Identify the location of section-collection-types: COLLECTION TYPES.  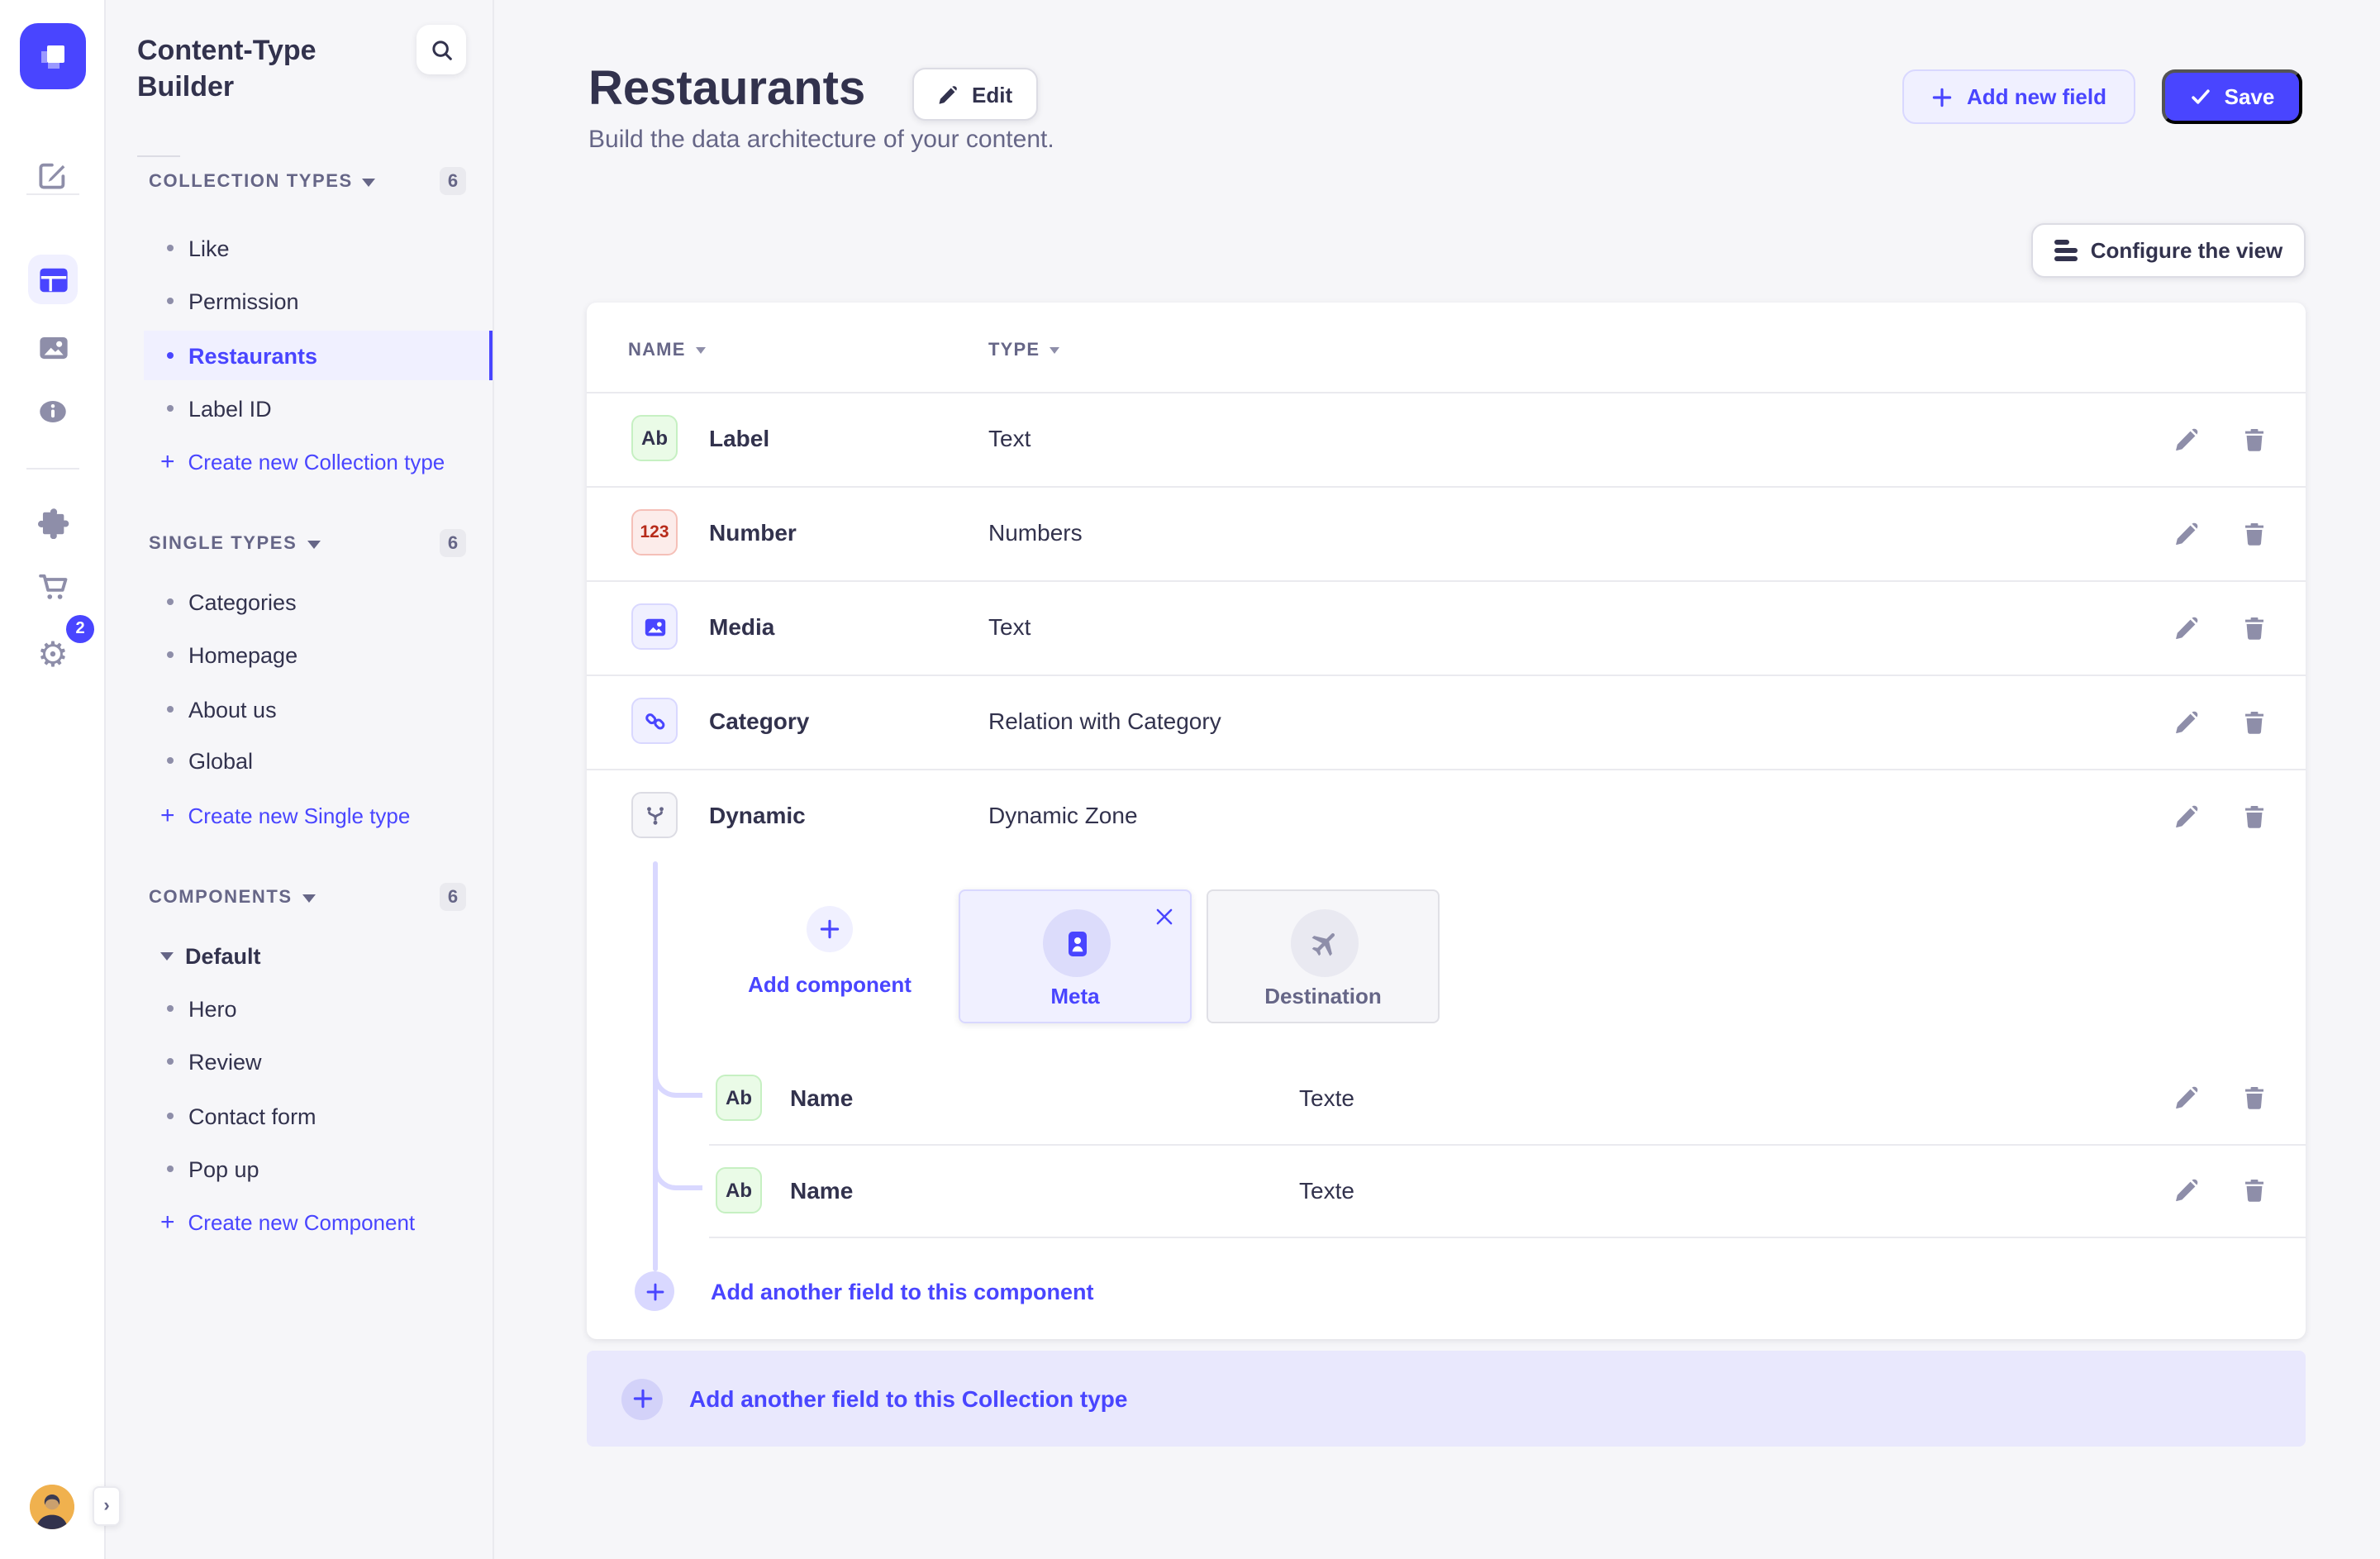
(262, 182).